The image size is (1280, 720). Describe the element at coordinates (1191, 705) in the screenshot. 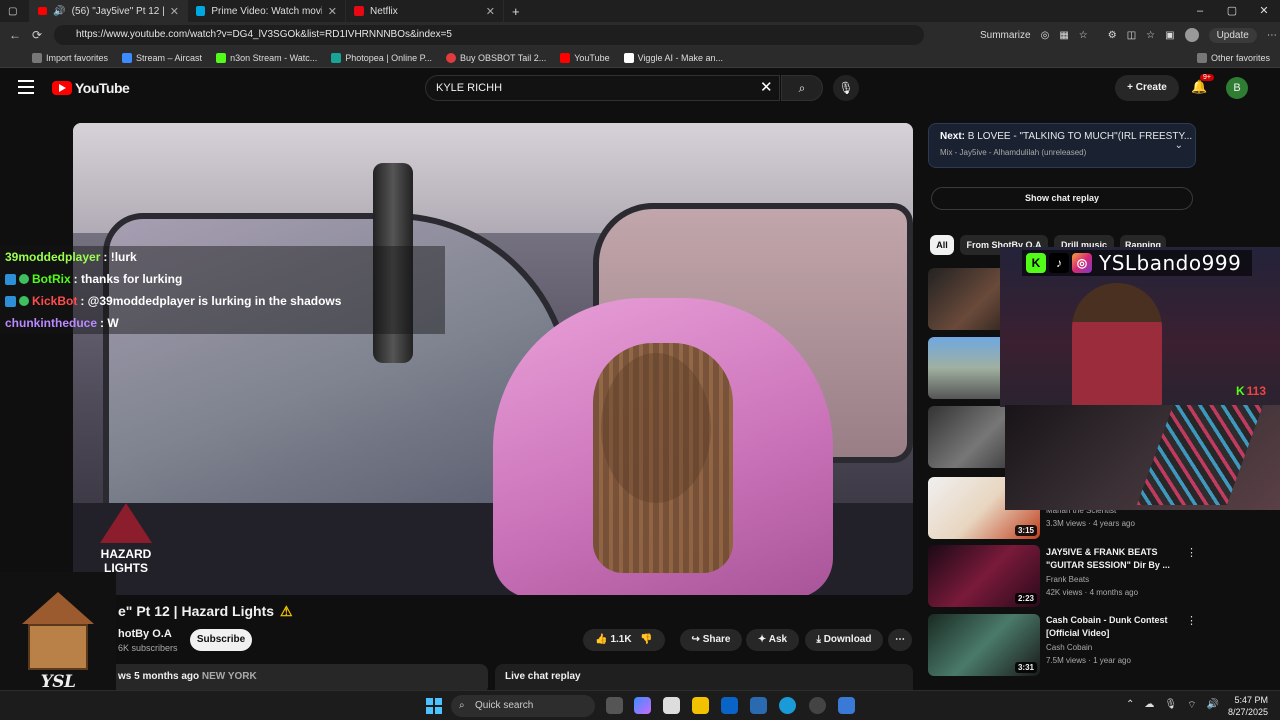

I see `wifi-icon: ⌔` at that location.